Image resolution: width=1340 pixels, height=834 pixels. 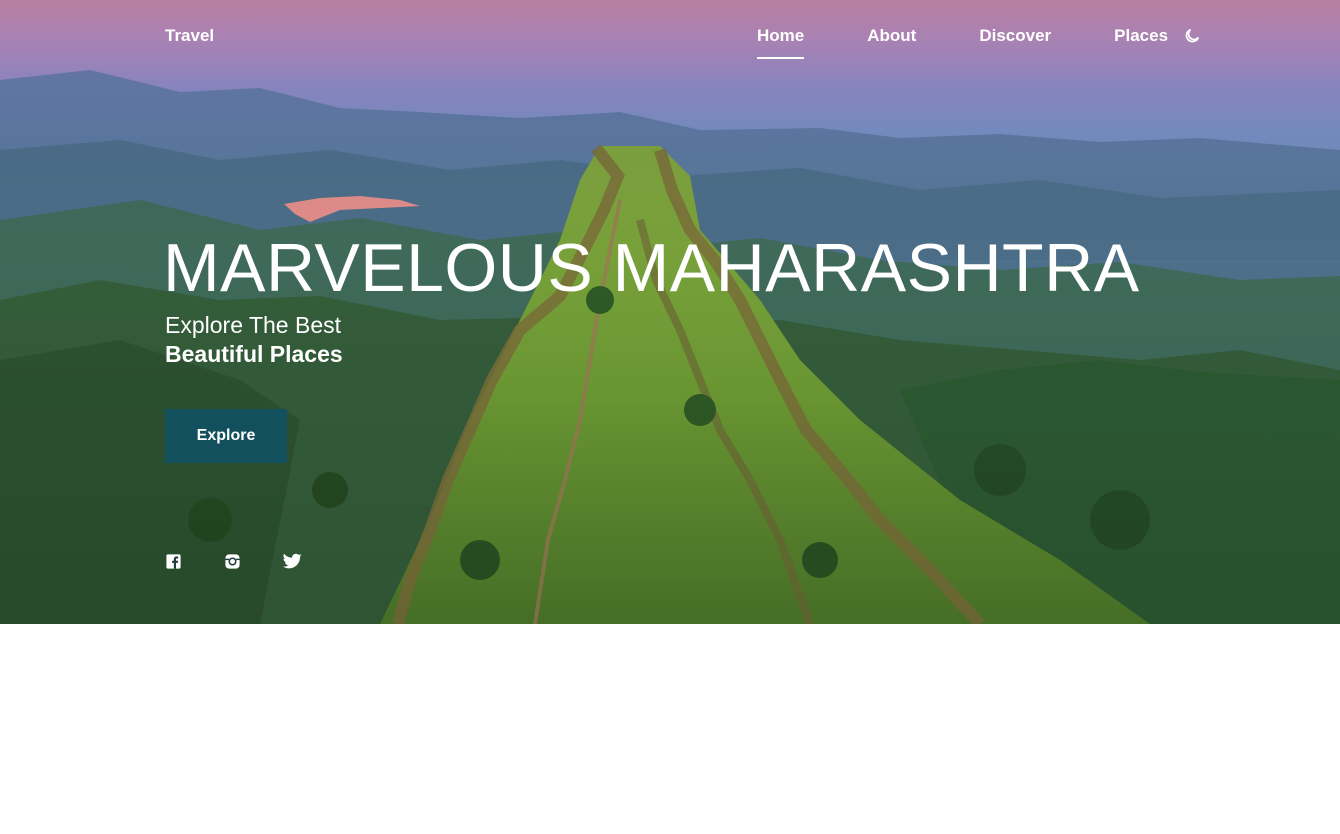 What do you see at coordinates (670, 36) in the screenshot?
I see `top-navbar: Travel Home About Discover Places` at bounding box center [670, 36].